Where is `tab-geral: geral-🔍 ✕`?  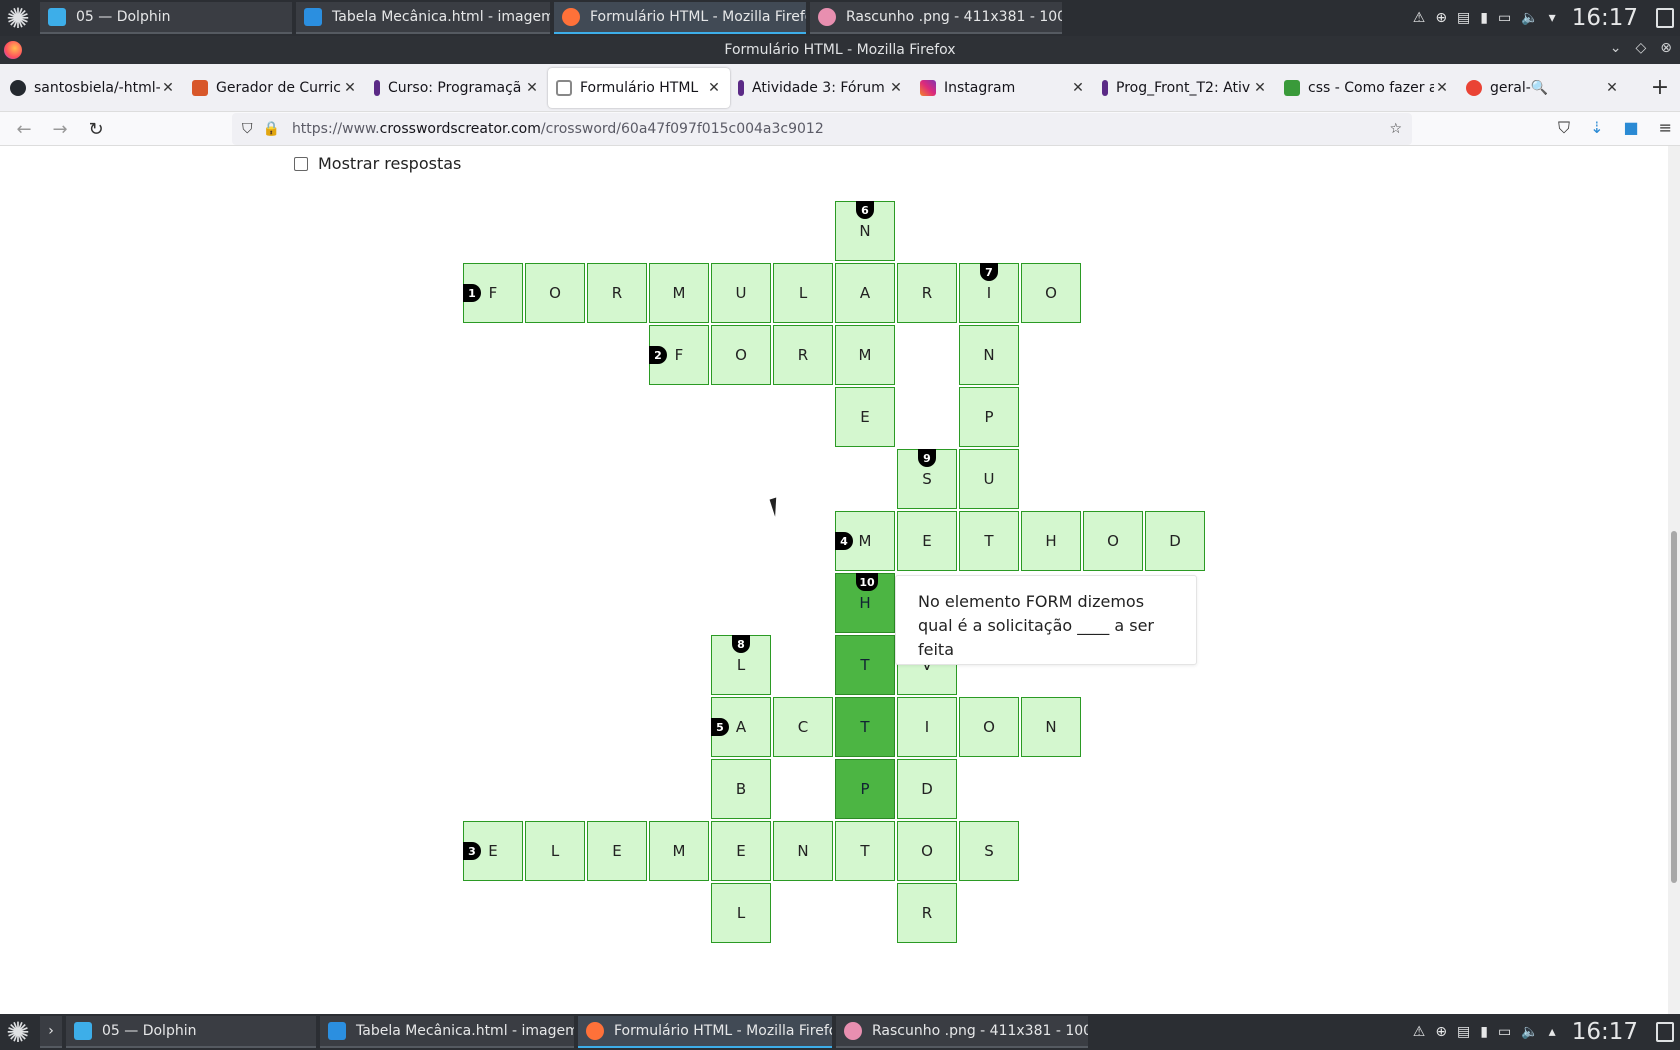
tab-geral: geral-🔍 ✕ is located at coordinates (1543, 88).